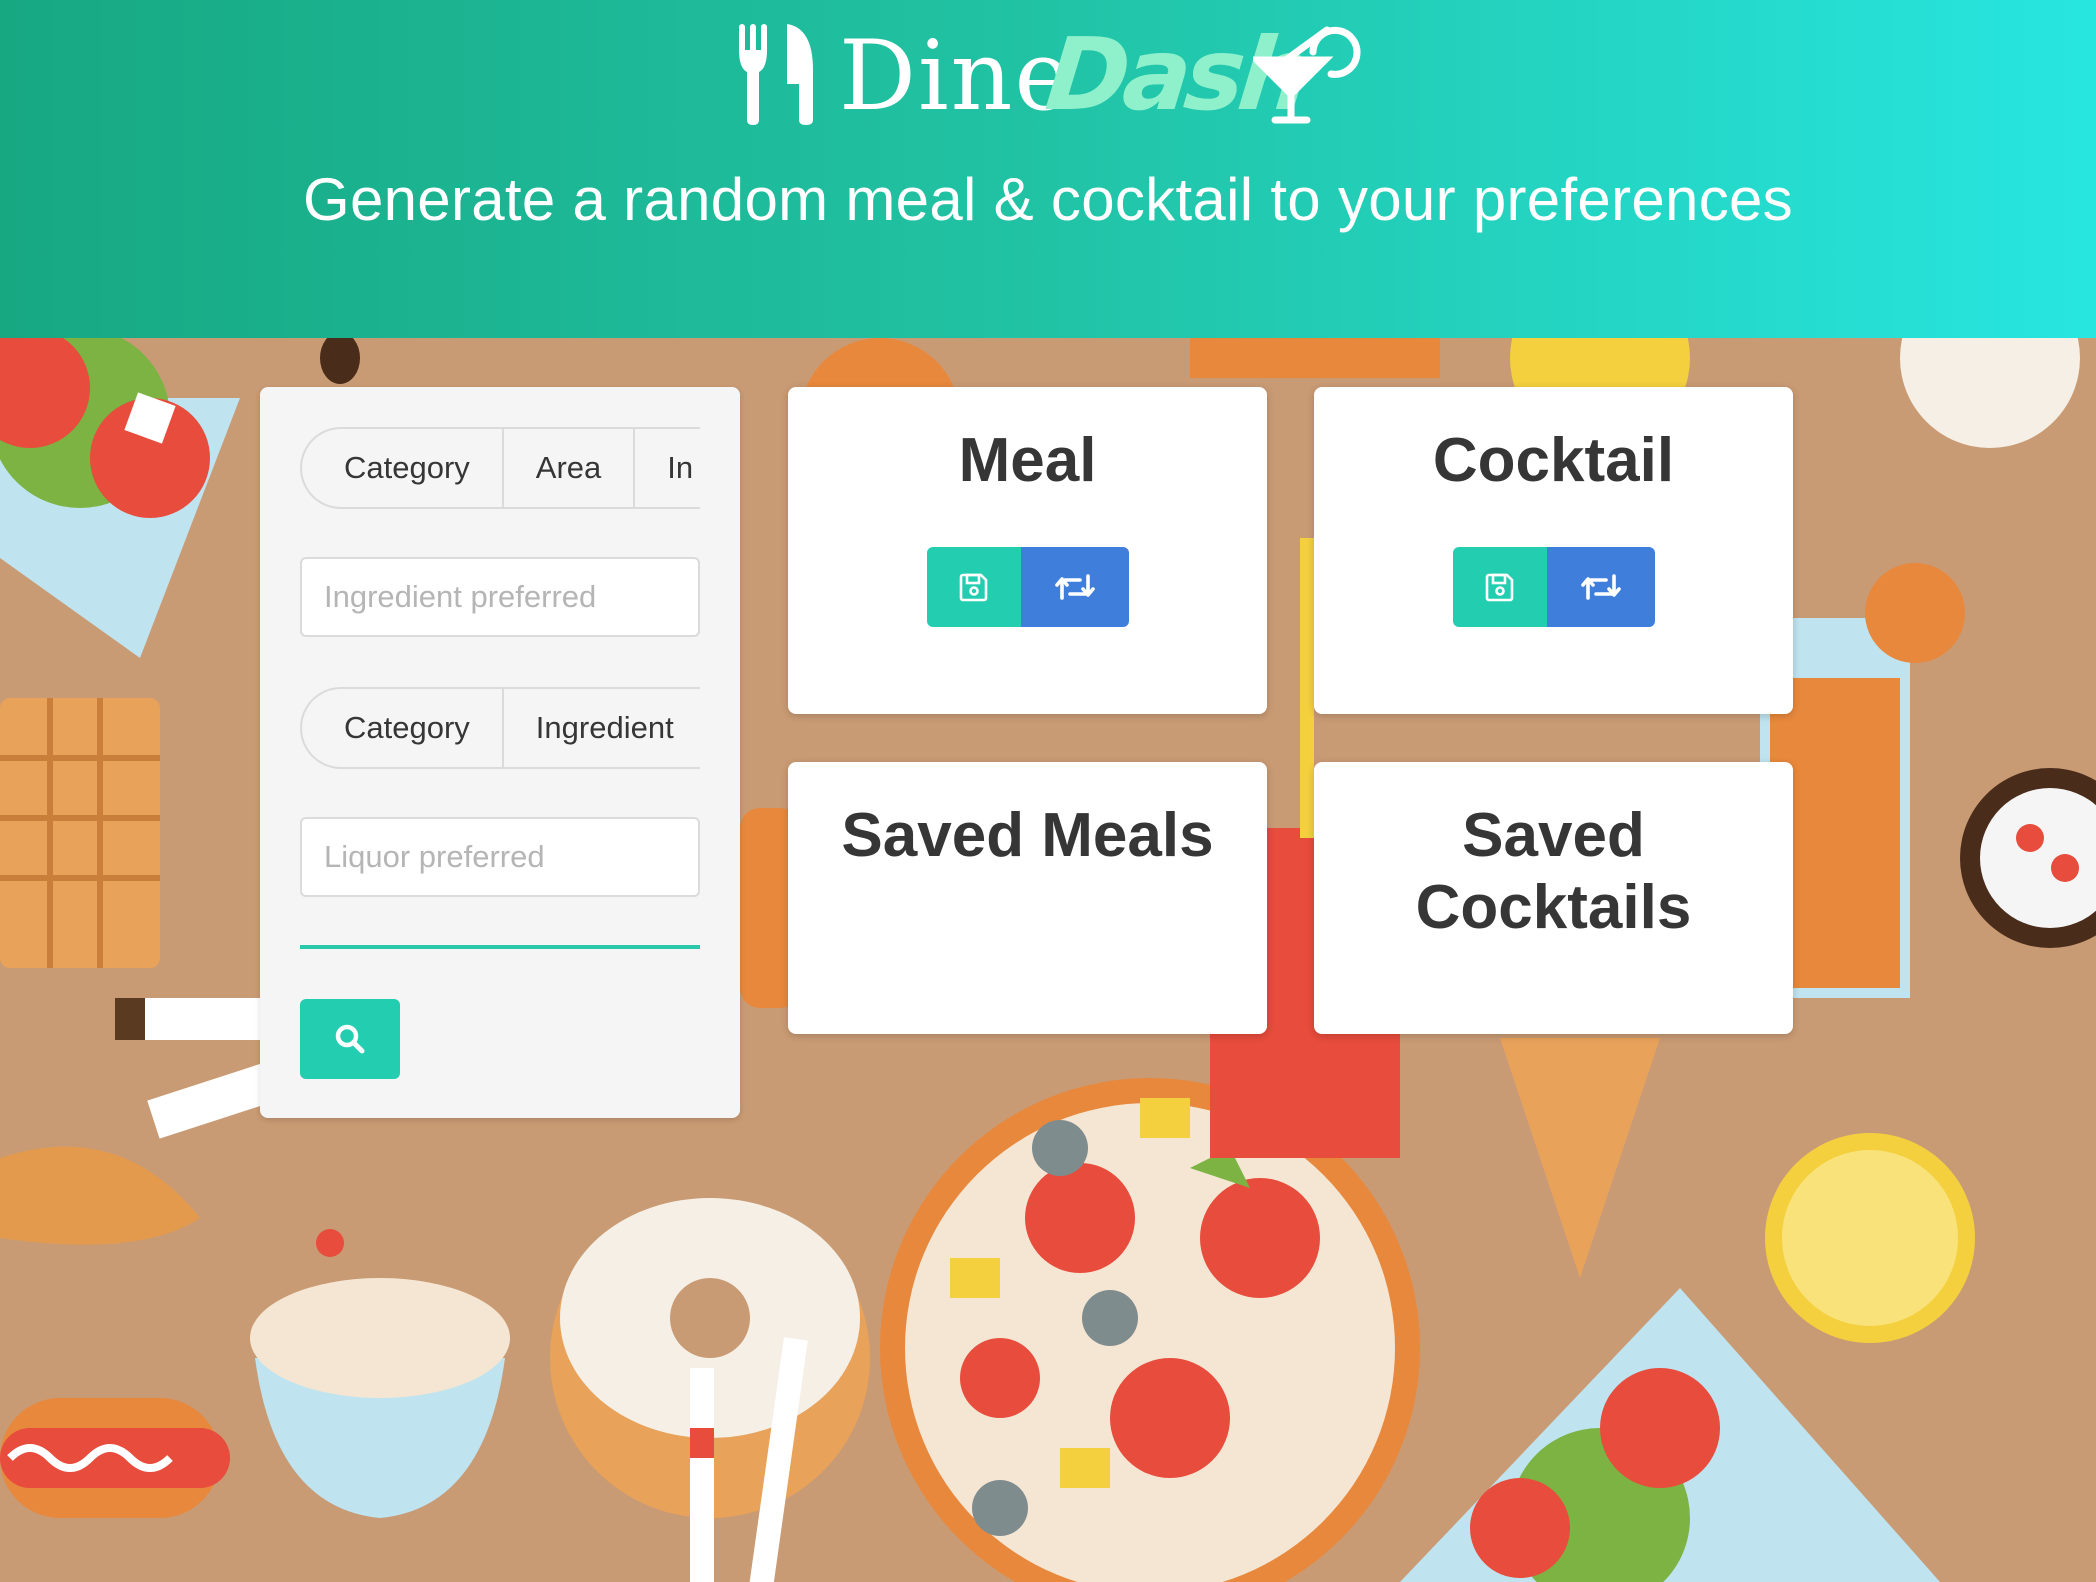 This screenshot has height=1582, width=2096. I want to click on search-icon, so click(350, 1039).